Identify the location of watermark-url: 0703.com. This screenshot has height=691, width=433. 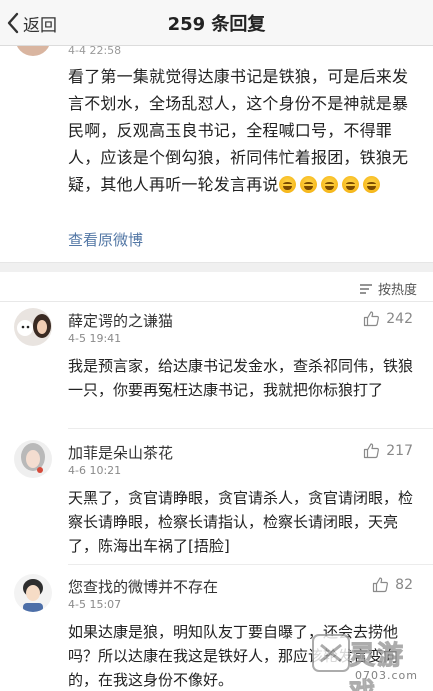
(386, 675).